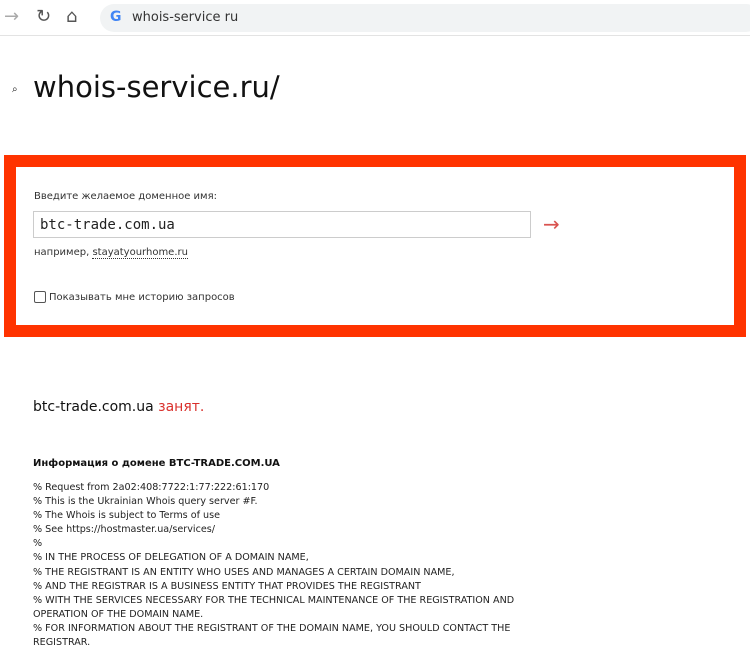 Image resolution: width=750 pixels, height=652 pixels. What do you see at coordinates (15, 89) in the screenshot?
I see `search-icon: ⌕` at bounding box center [15, 89].